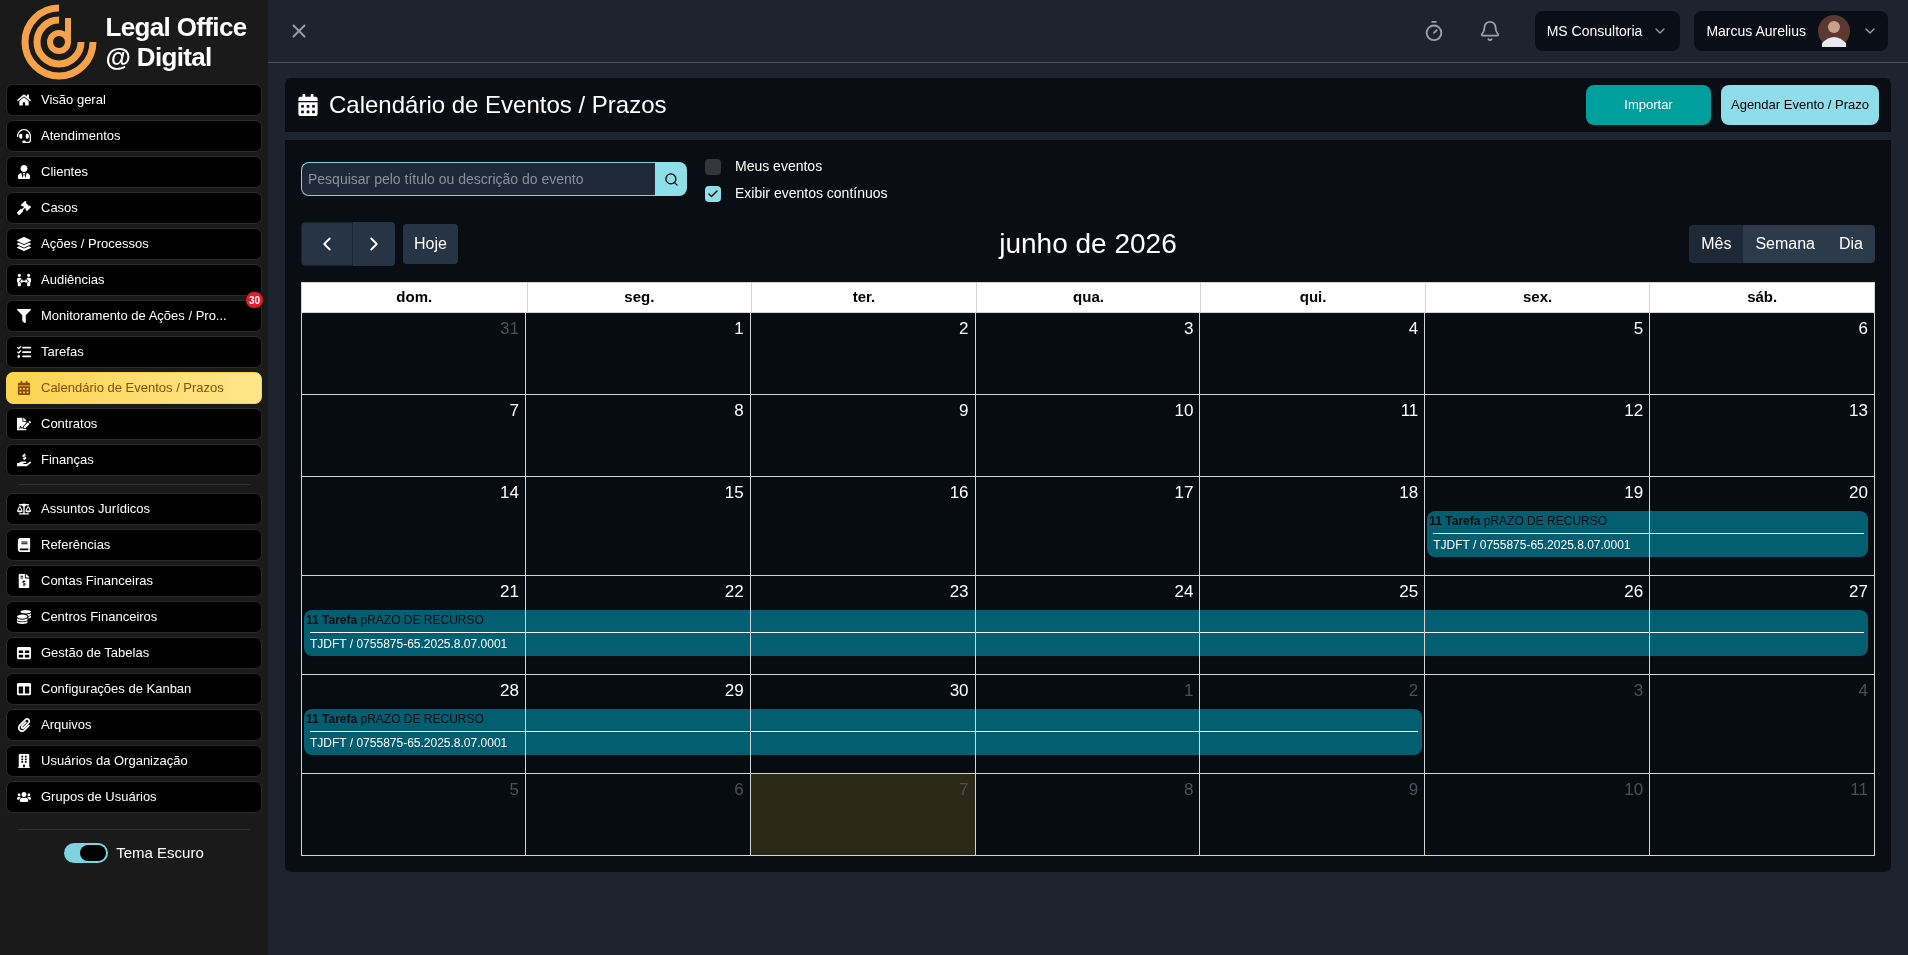  I want to click on search-button, so click(671, 179).